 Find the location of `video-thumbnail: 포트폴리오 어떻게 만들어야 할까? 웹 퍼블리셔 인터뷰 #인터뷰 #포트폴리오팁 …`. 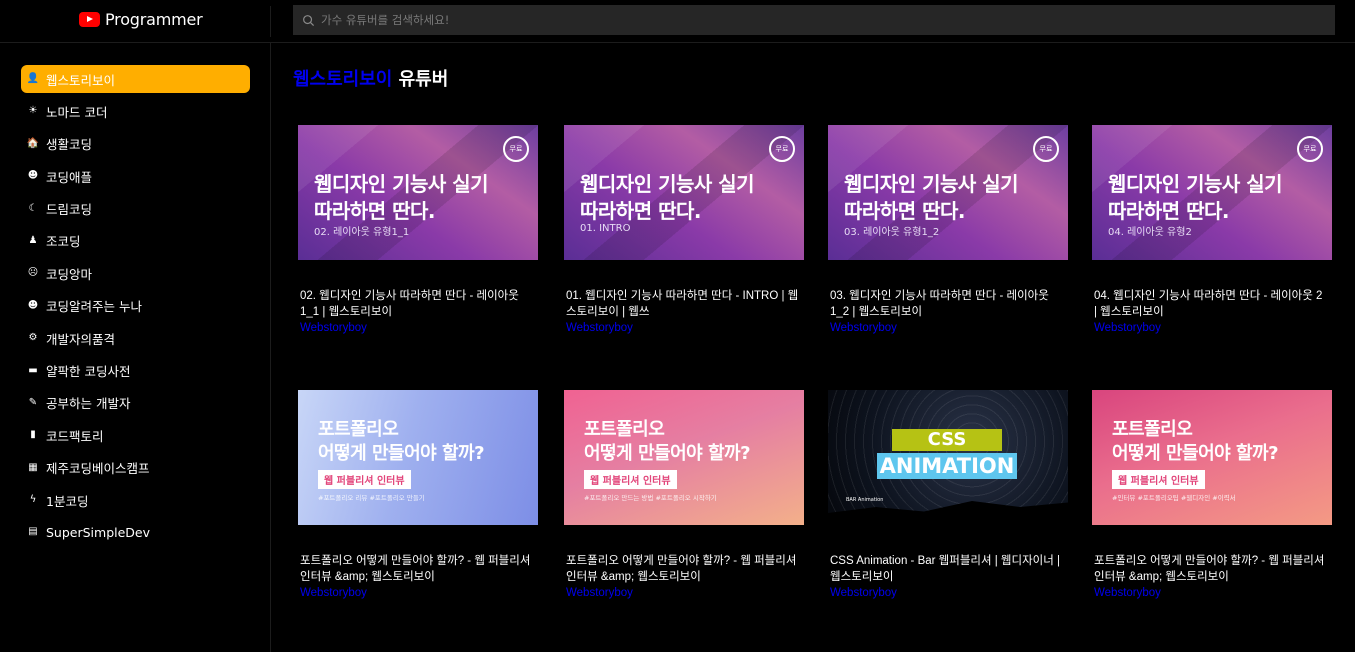

video-thumbnail: 포트폴리오 어떻게 만들어야 할까? 웹 퍼블리셔 인터뷰 #인터뷰 #포트폴리오팁 … is located at coordinates (1212, 457).